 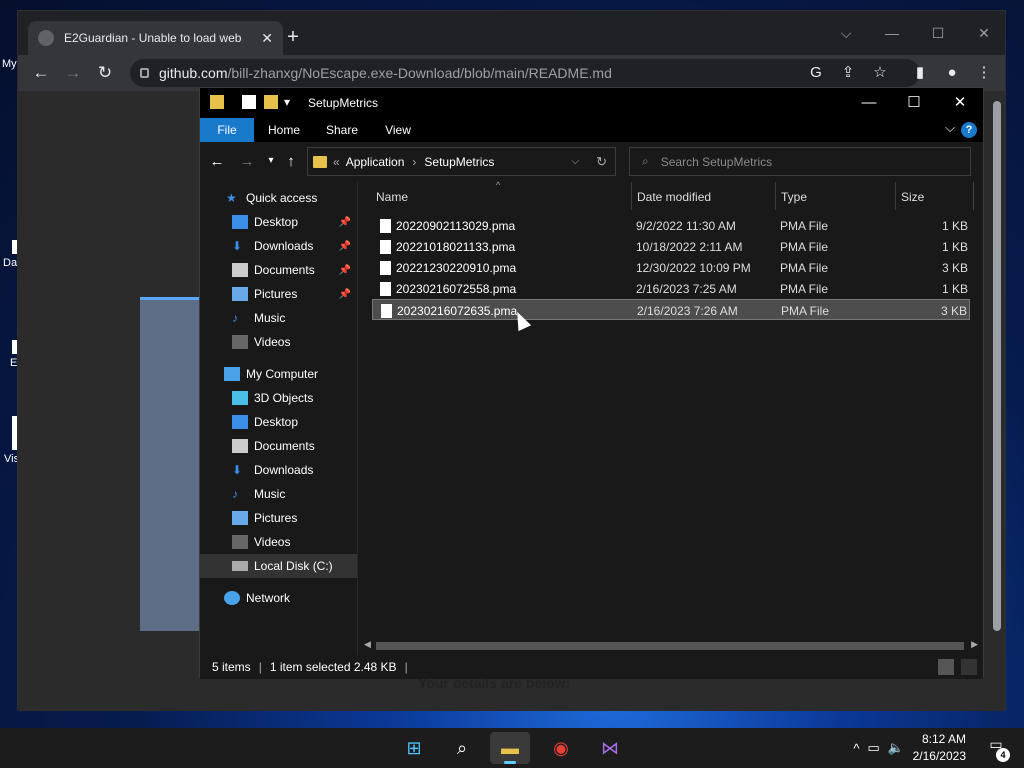 What do you see at coordinates (800, 161) in the screenshot?
I see `search-box: ⌕ Search SetupMetrics` at bounding box center [800, 161].